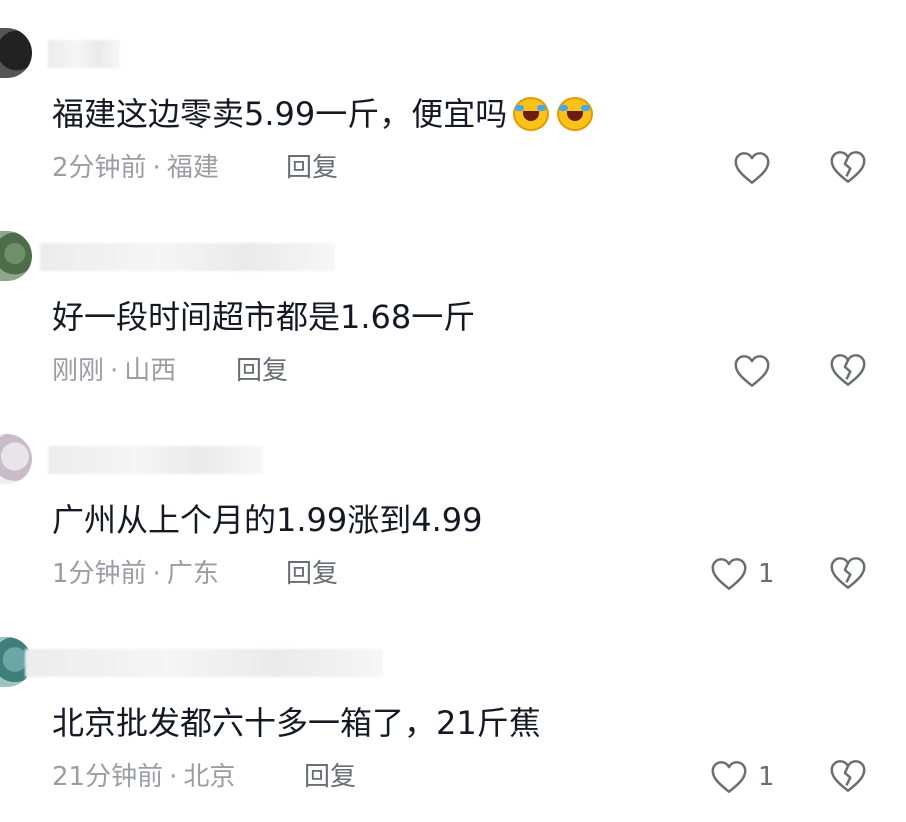  I want to click on comment-meta: 1分钟前 · 广东, so click(135, 574).